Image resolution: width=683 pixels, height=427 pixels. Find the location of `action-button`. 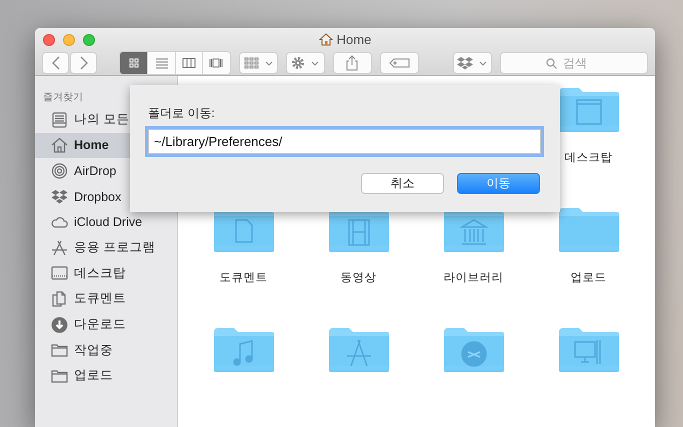

action-button is located at coordinates (305, 63).